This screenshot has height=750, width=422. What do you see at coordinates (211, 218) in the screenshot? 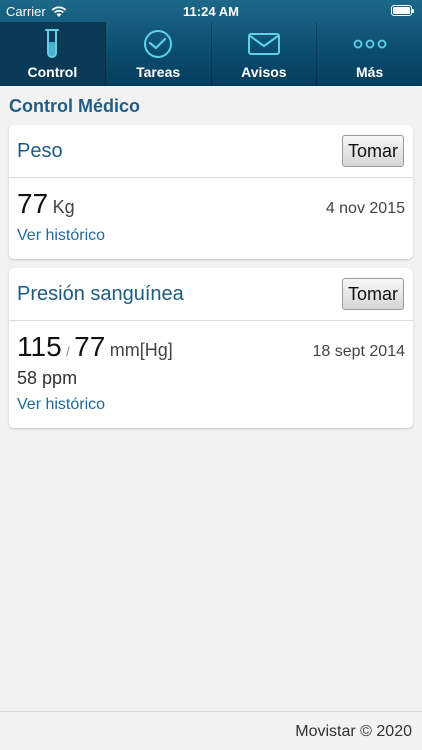
I see `weight-card-body: 77 Kg 4 nov 2015 Ver histórico` at bounding box center [211, 218].